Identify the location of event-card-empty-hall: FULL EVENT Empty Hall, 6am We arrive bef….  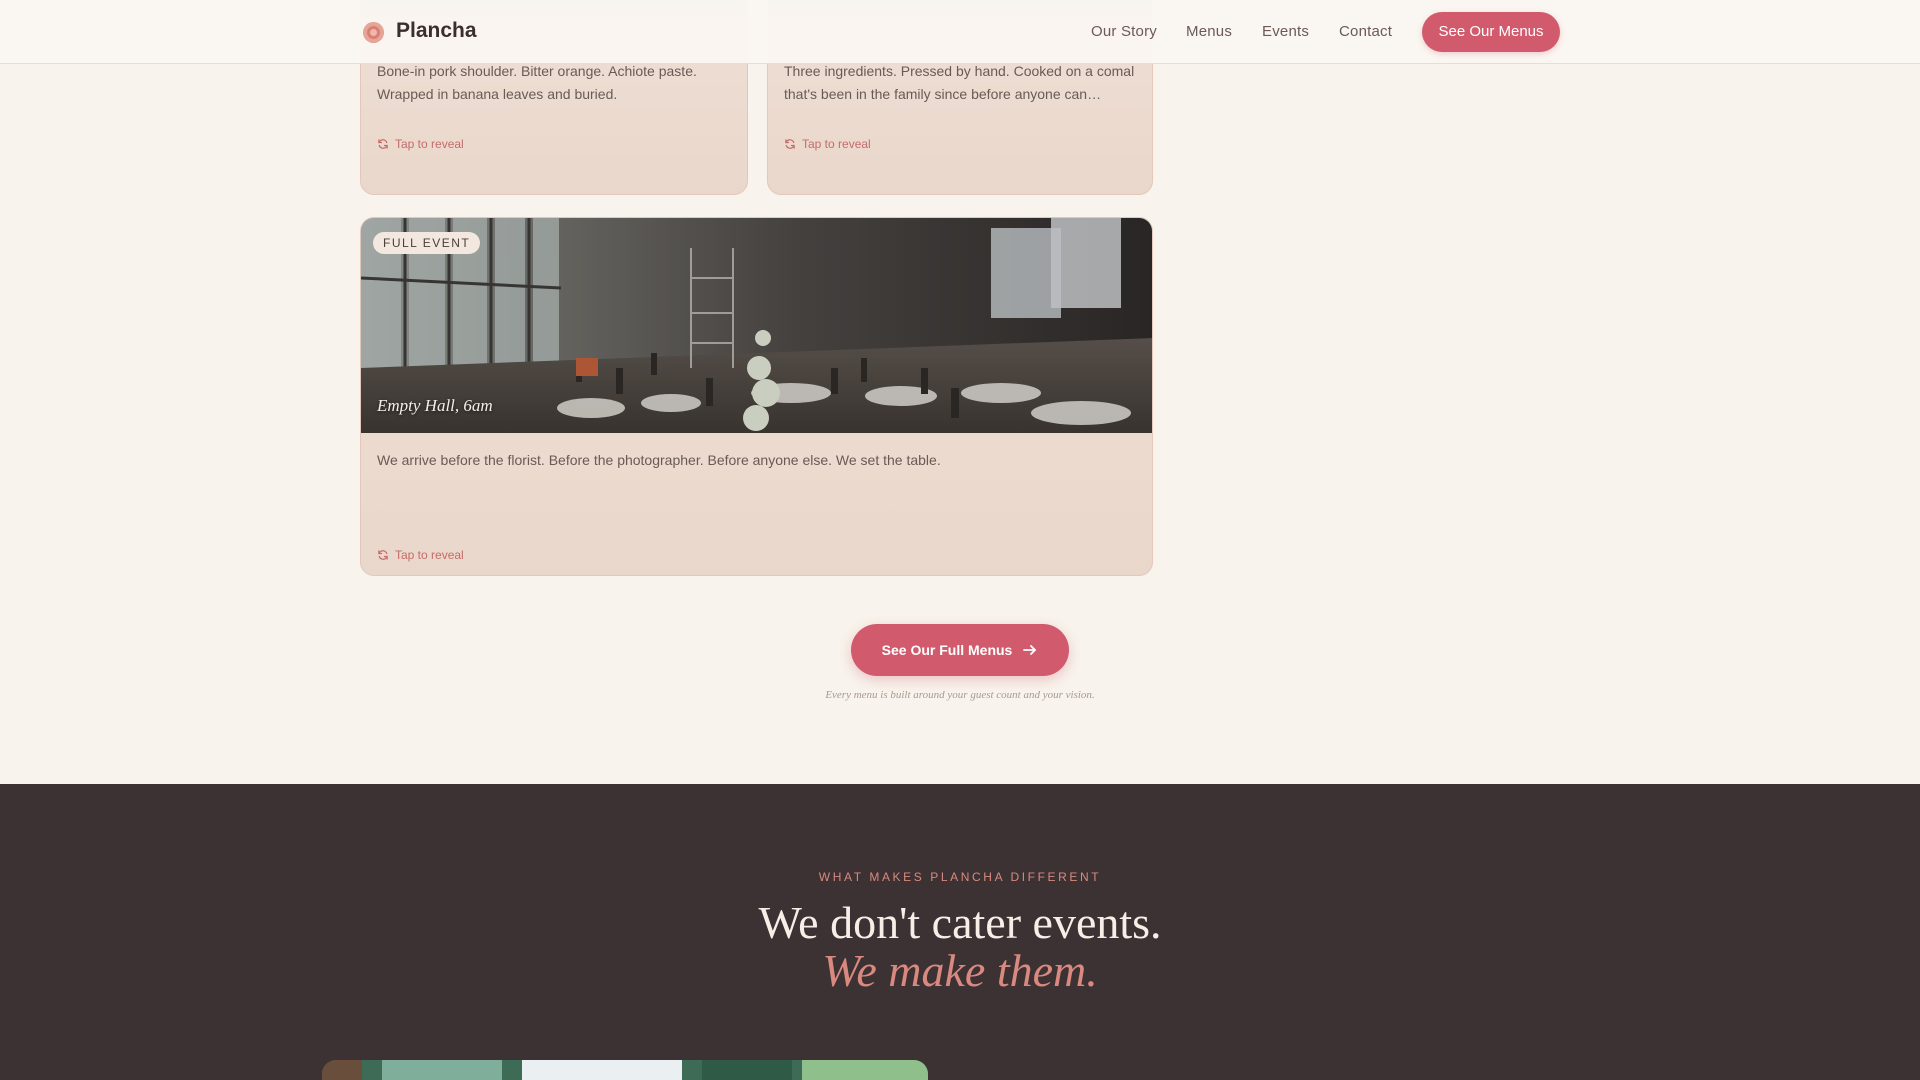
(756, 396).